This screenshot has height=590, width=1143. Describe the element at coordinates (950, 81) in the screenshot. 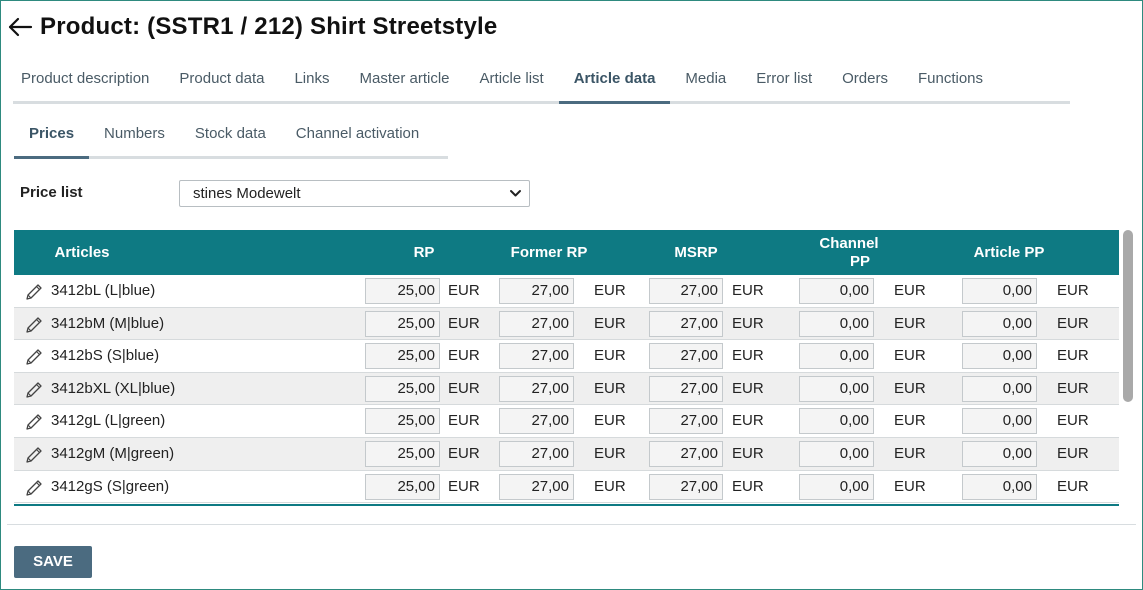

I see `tab-functions: Functions` at that location.